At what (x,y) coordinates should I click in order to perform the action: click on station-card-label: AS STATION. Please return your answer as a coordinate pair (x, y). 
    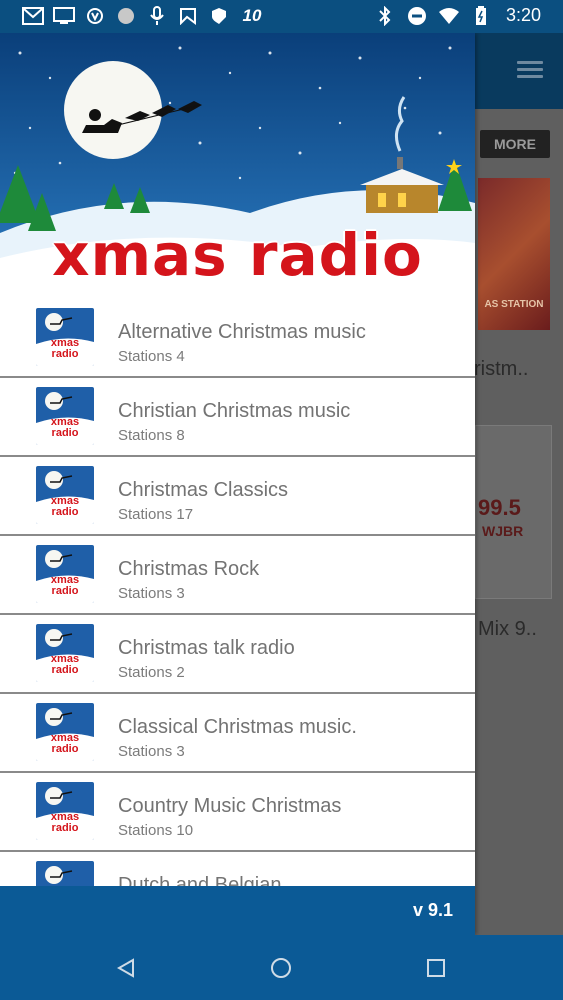
    Looking at the image, I should click on (514, 304).